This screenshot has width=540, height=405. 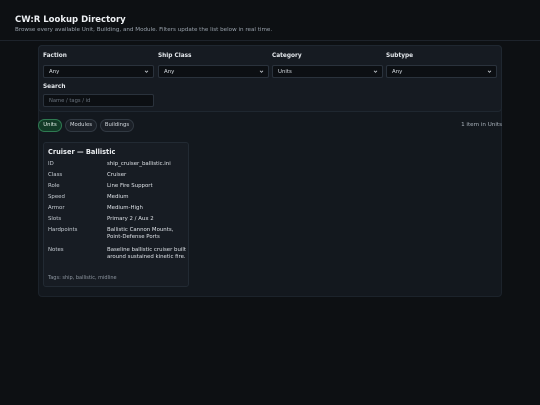 What do you see at coordinates (70, 101) in the screenshot?
I see `search-placeholder: Name / tags / id` at bounding box center [70, 101].